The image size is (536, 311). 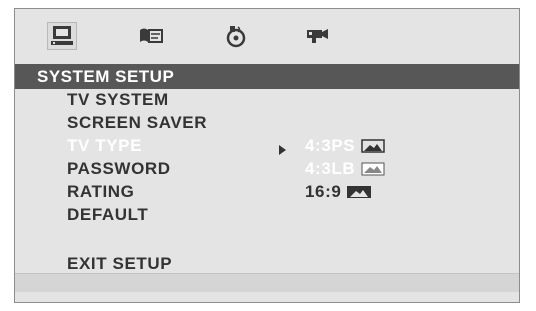 What do you see at coordinates (267, 282) in the screenshot?
I see `bottom-status-band` at bounding box center [267, 282].